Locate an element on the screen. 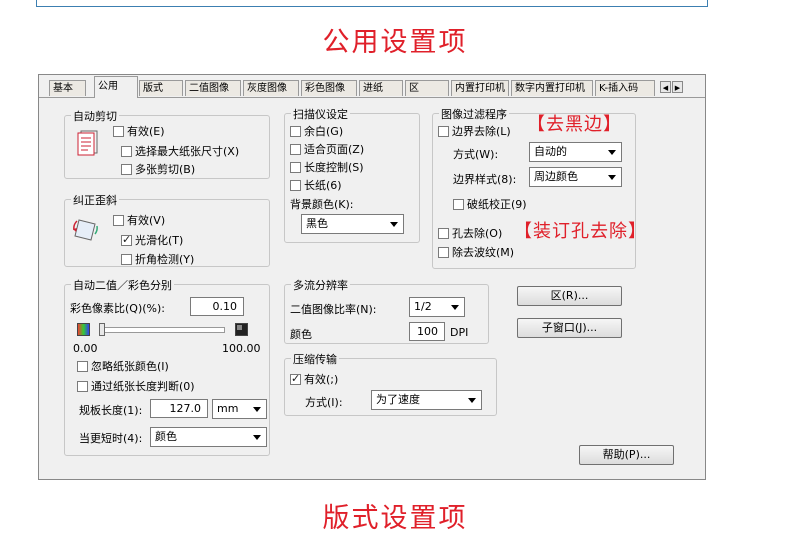  edge-style-select: 周边颜色 is located at coordinates (575, 177).